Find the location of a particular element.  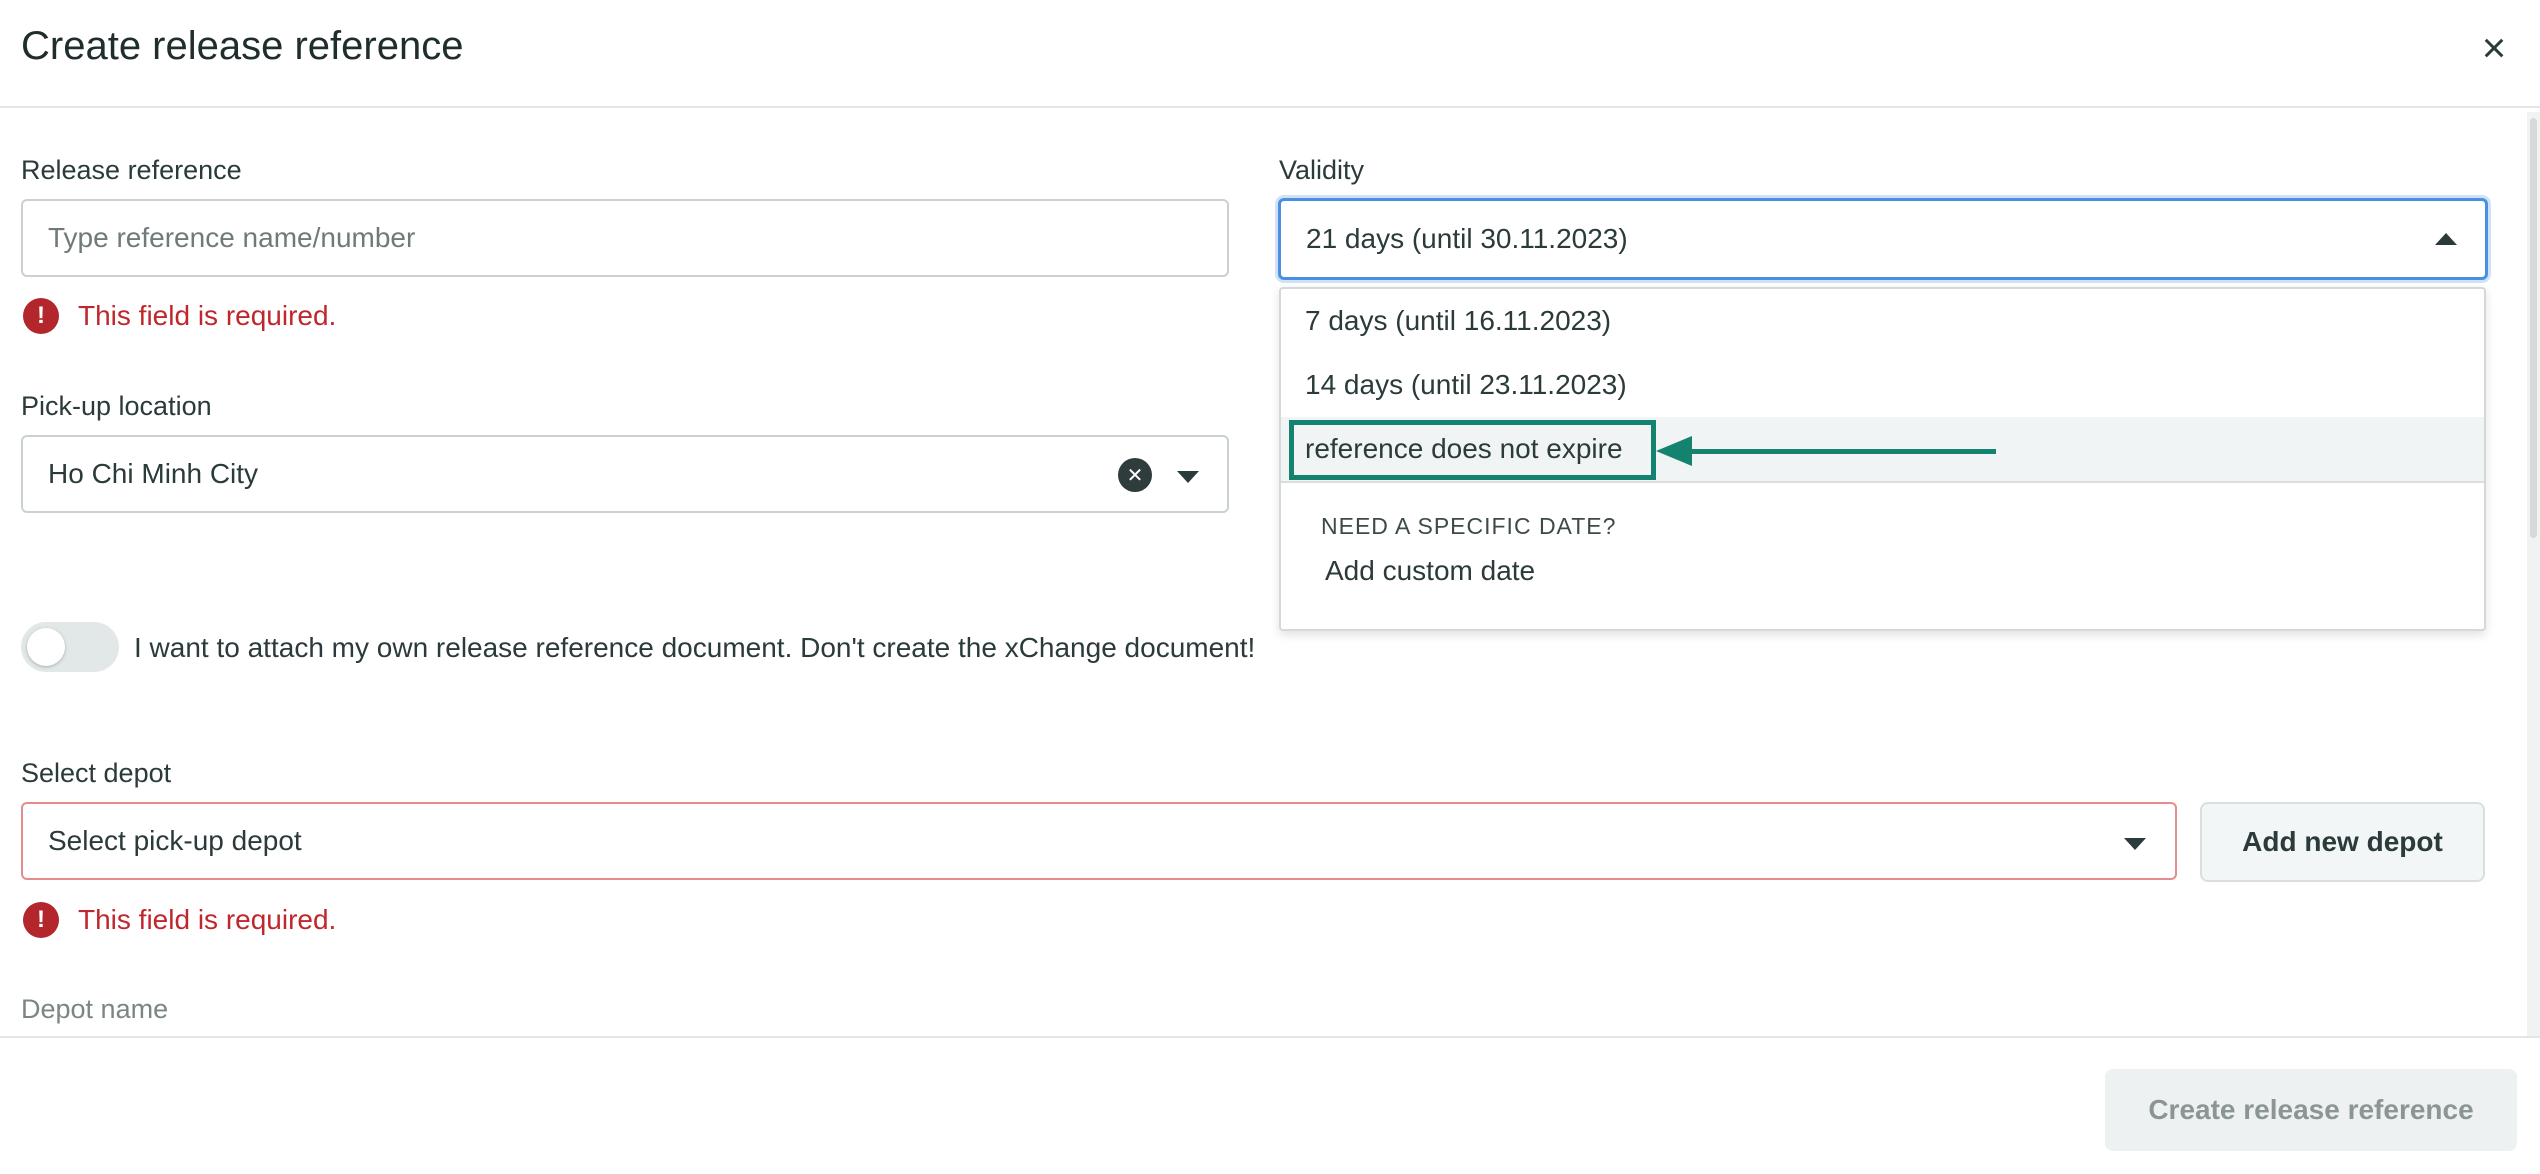

add-new-depot-button: Add new depot is located at coordinates (2342, 842).